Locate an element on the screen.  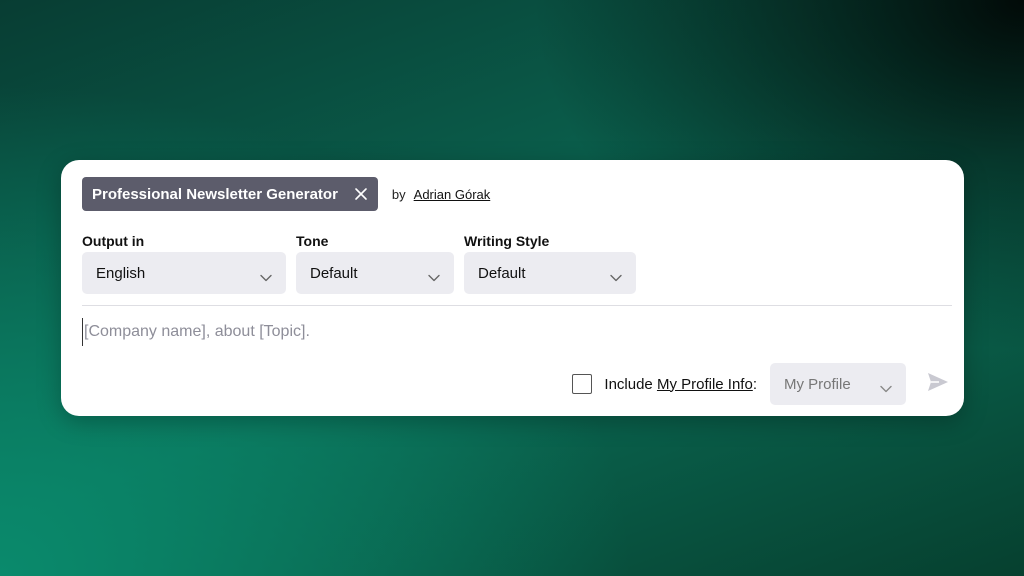
by-label: by is located at coordinates (398, 194).